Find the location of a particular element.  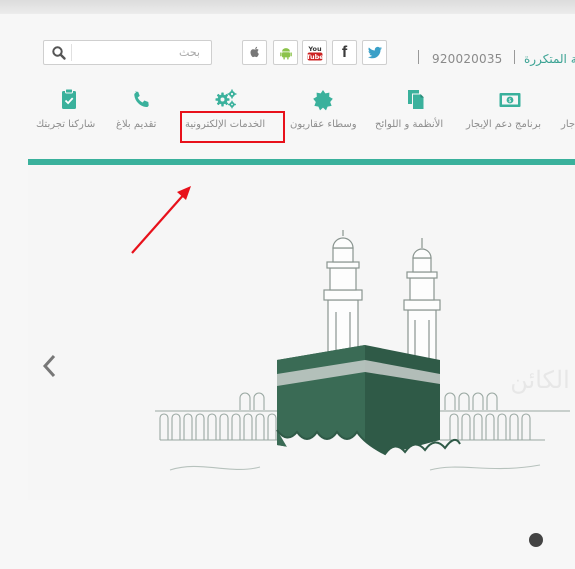

watermark-text: الكائن is located at coordinates (540, 380).